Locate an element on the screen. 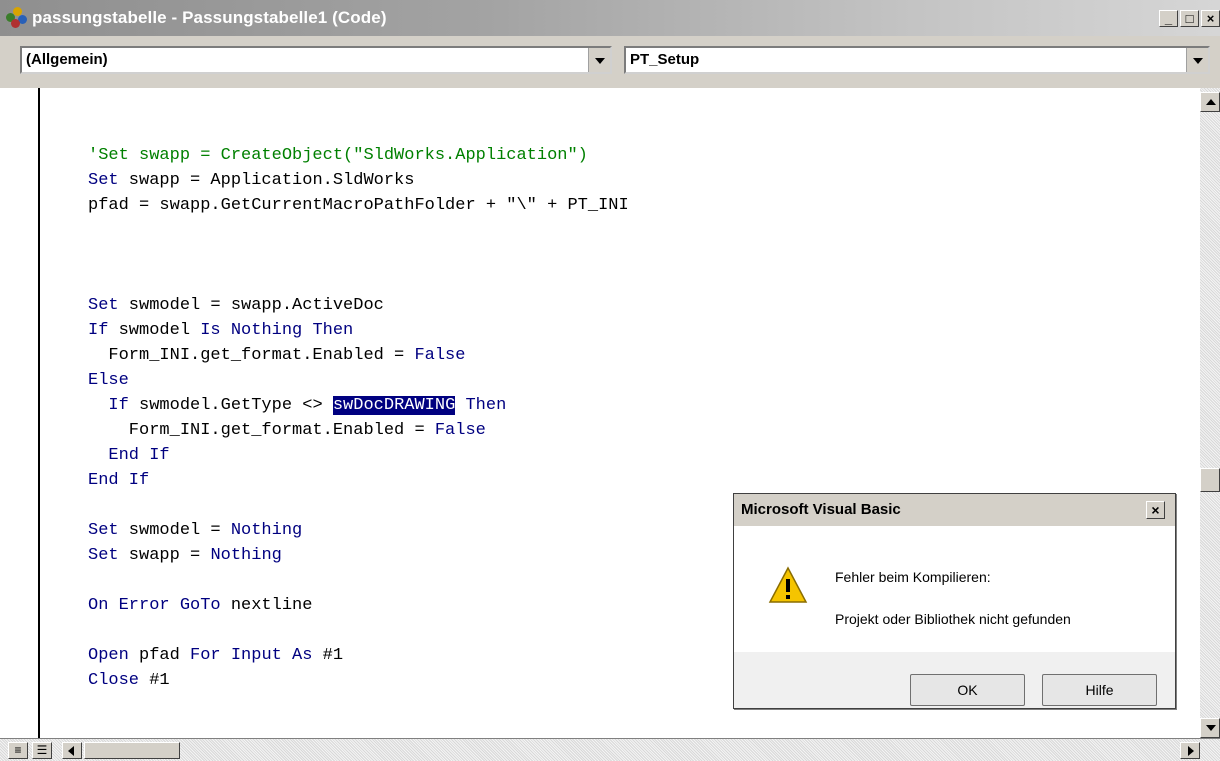 The image size is (1220, 761). warning-icon is located at coordinates (788, 584).